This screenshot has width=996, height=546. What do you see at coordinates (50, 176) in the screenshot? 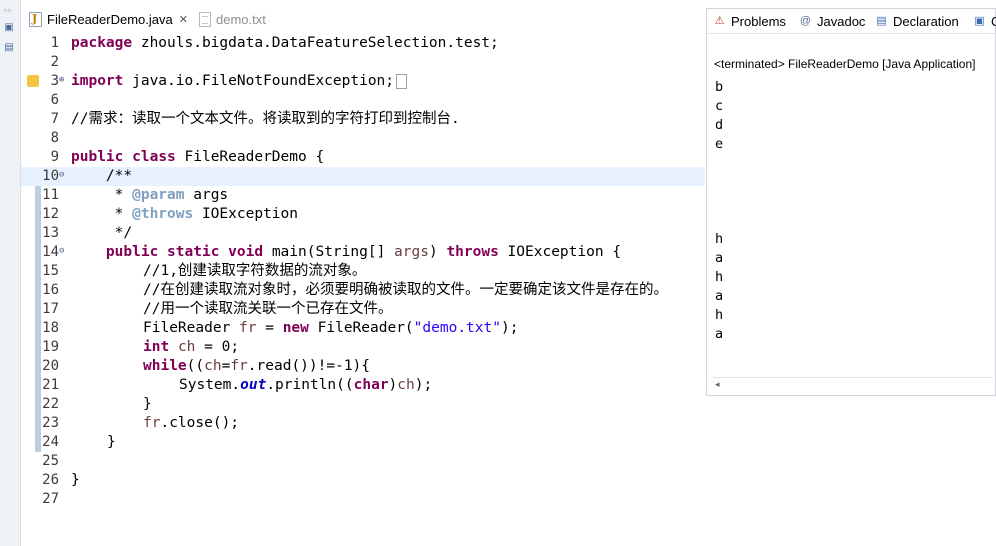
I see `line-number: 10` at bounding box center [50, 176].